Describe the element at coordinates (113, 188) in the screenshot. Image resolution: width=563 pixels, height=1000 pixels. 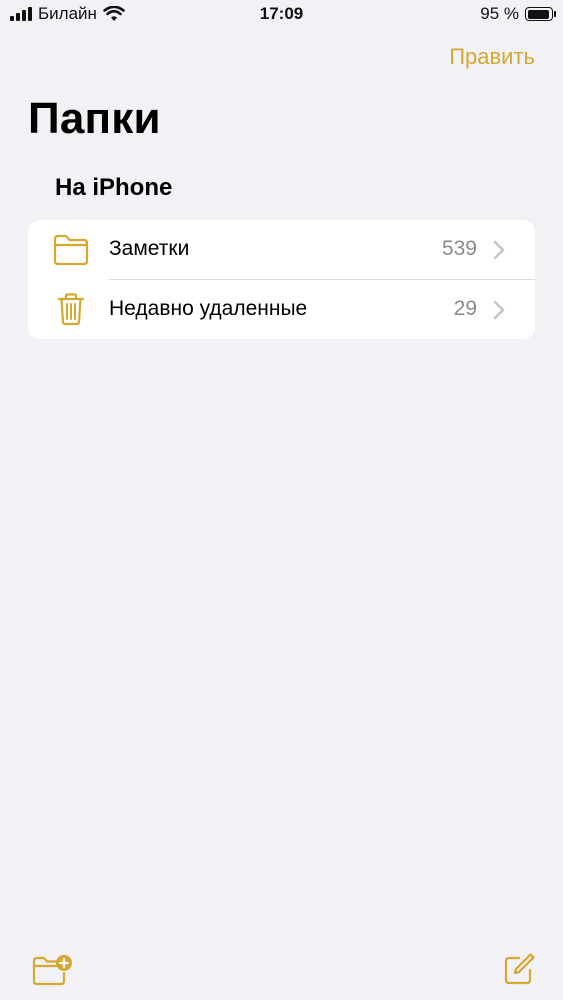
I see `section-header-on-iphone: На iPhone` at that location.